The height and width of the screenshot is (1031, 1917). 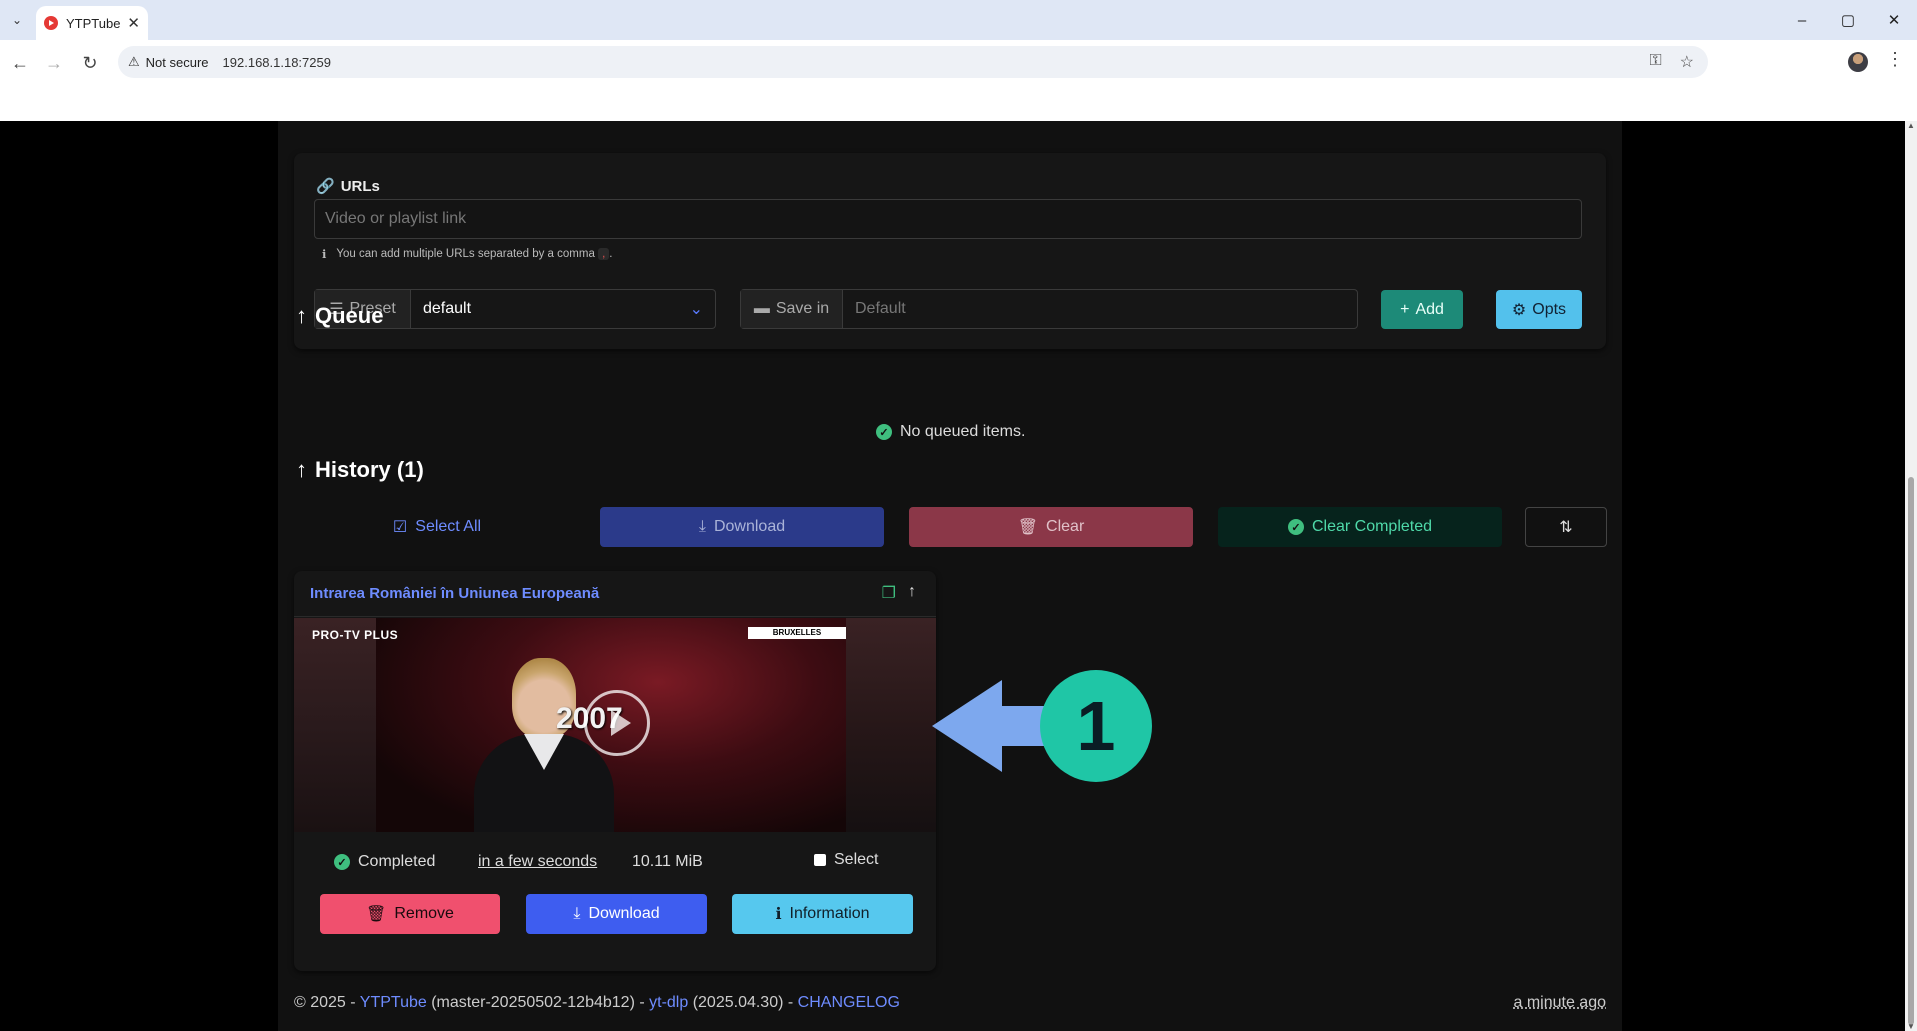 What do you see at coordinates (369, 469) in the screenshot?
I see `history-title: History (1)` at bounding box center [369, 469].